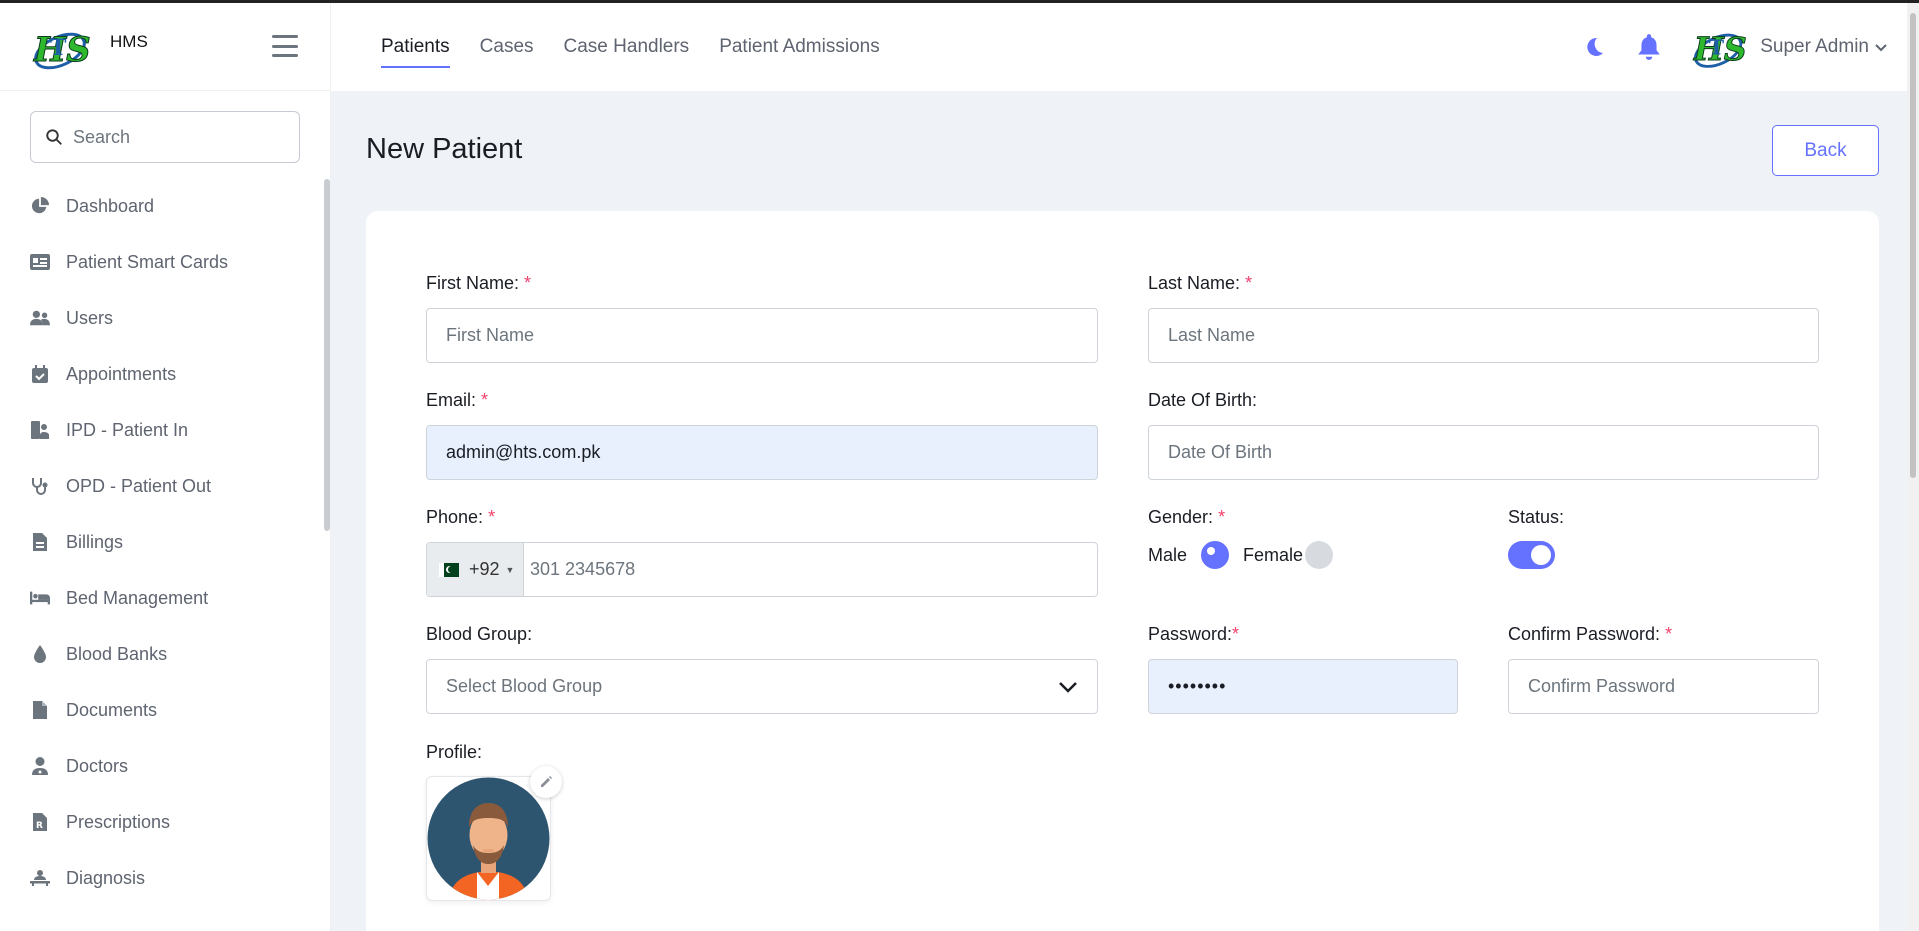 This screenshot has height=931, width=1919. I want to click on sidebar-item-label: Prescriptions, so click(118, 821).